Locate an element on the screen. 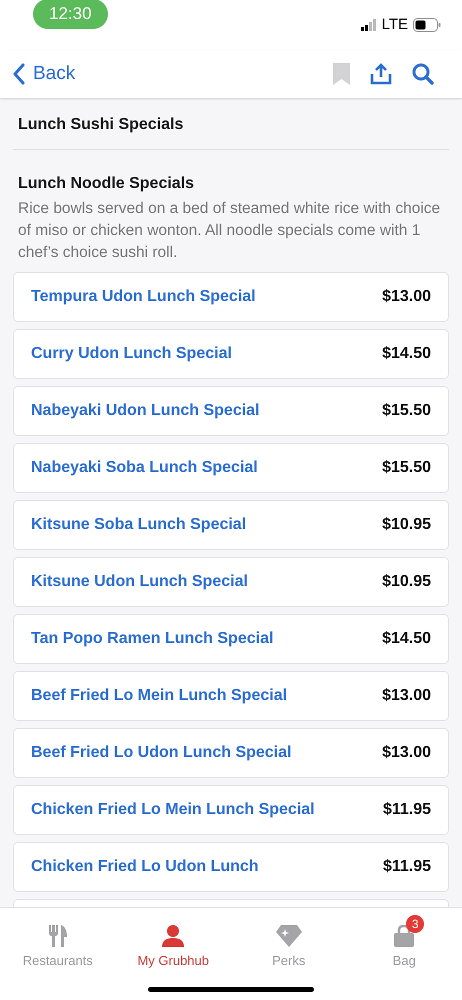  menu-item-card: Tempura Udon Lunch Special $13.00 is located at coordinates (231, 297).